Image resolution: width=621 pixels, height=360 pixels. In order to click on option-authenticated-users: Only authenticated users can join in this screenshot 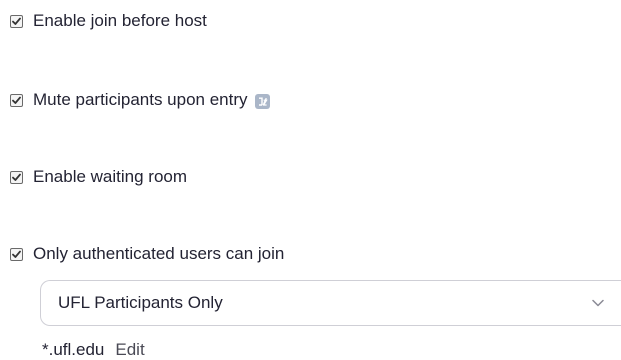, I will do `click(147, 254)`.